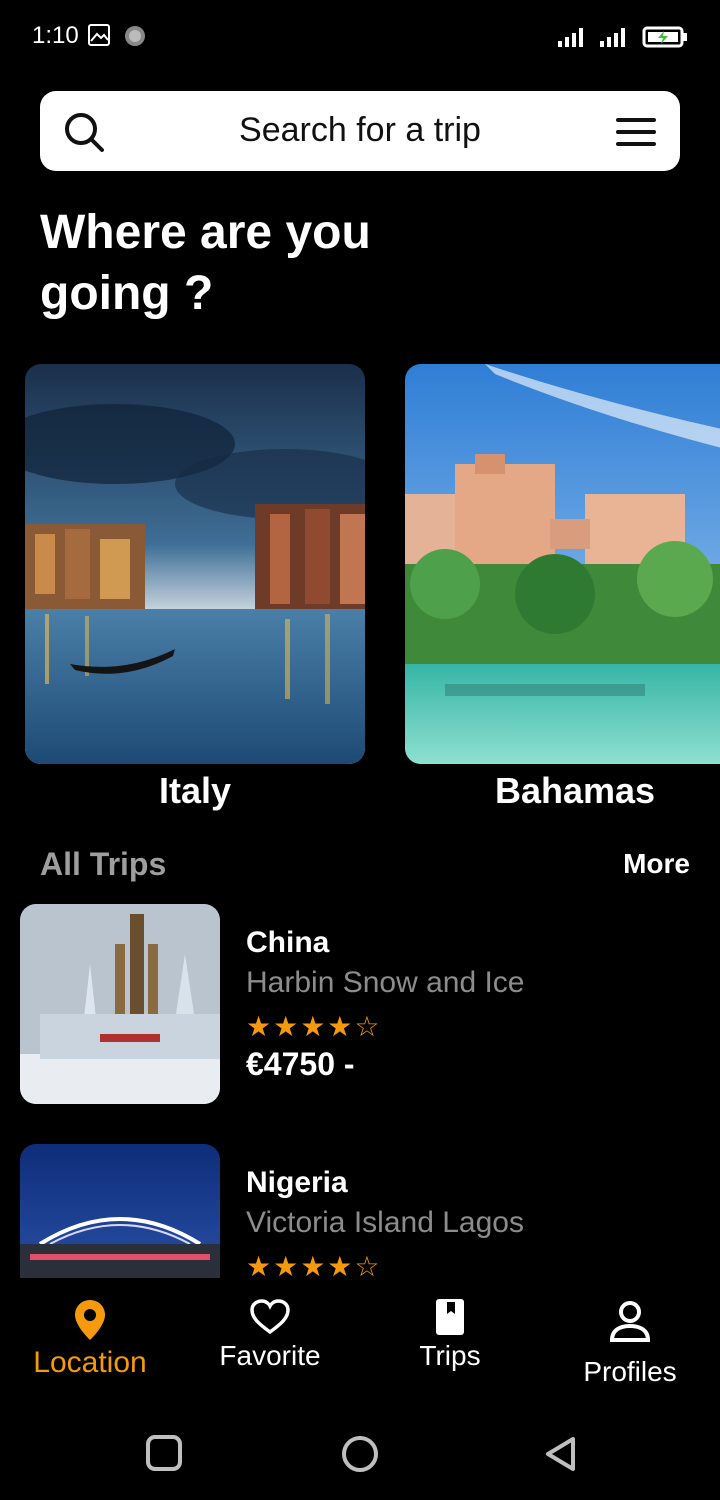 Image resolution: width=720 pixels, height=1500 pixels. I want to click on italy-image, so click(195, 564).